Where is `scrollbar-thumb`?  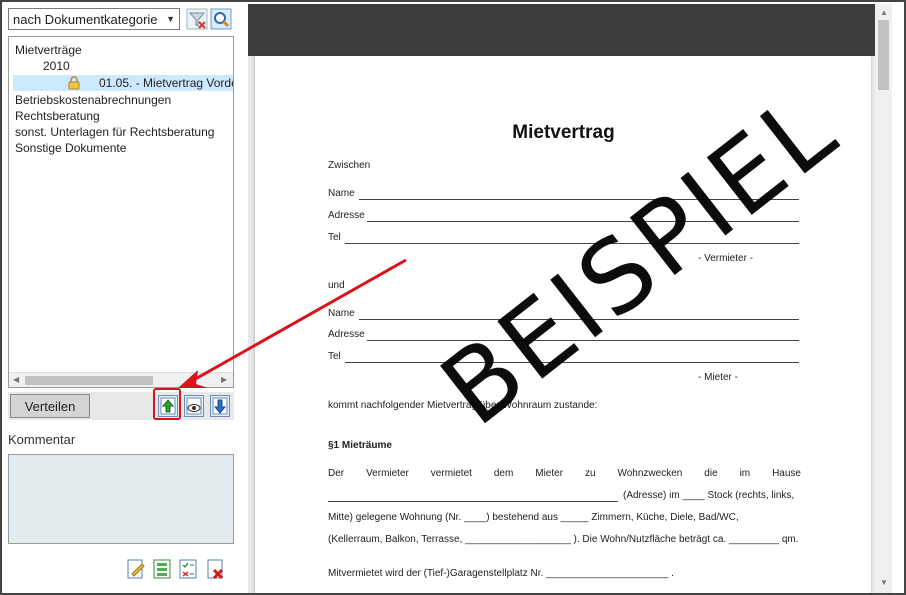
scrollbar-thumb is located at coordinates (89, 380).